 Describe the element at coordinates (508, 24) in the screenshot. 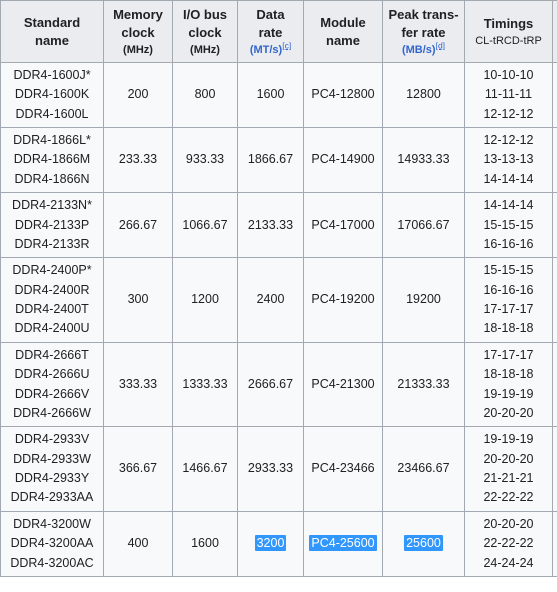

I see `header-line-1: Timings` at that location.